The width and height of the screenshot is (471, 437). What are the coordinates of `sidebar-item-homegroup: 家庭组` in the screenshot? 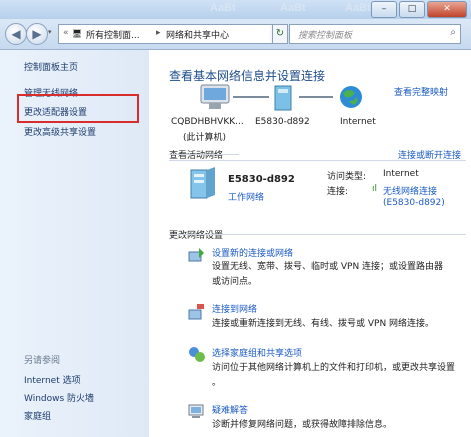 It's located at (37, 415).